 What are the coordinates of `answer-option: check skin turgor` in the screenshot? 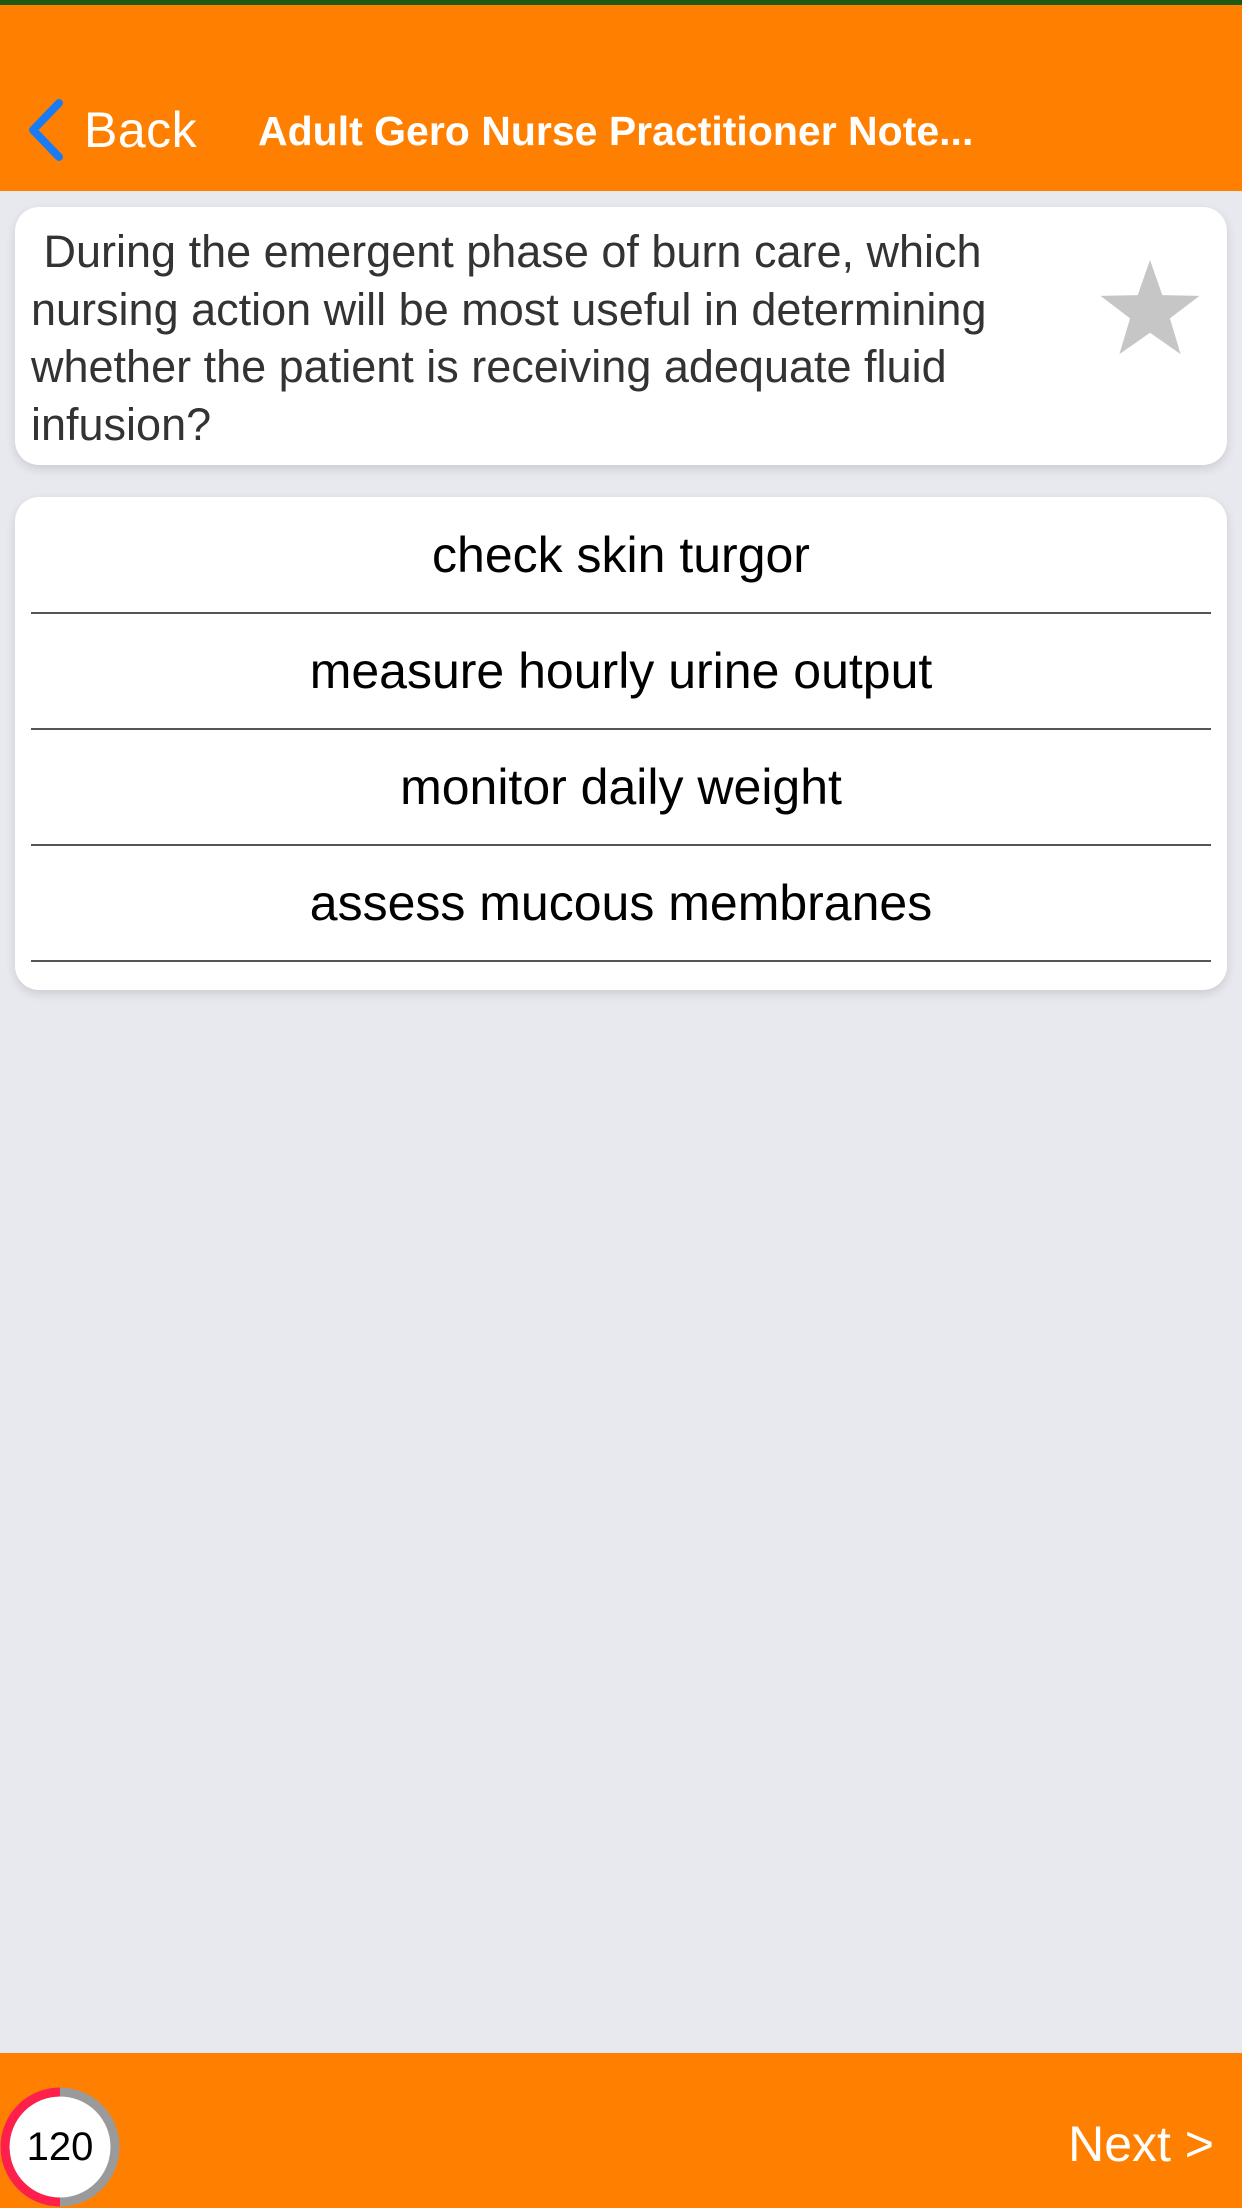 It's located at (621, 555).